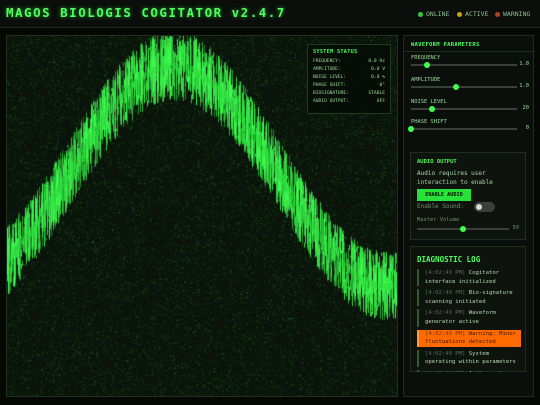 This screenshot has height=405, width=540. What do you see at coordinates (331, 93) in the screenshot?
I see `status-label: BIOSIGNATURE:` at bounding box center [331, 93].